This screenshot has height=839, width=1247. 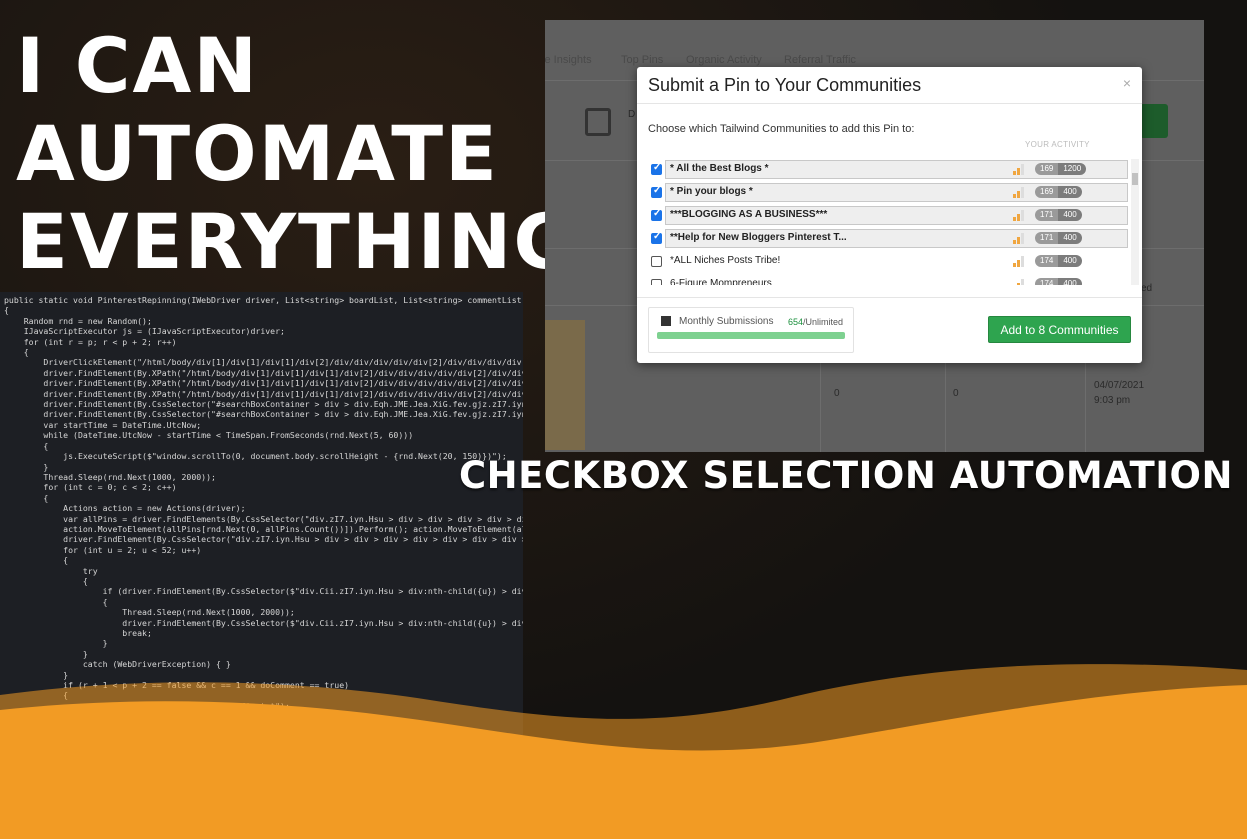 What do you see at coordinates (751, 335) in the screenshot?
I see `submissions-progress-bar` at bounding box center [751, 335].